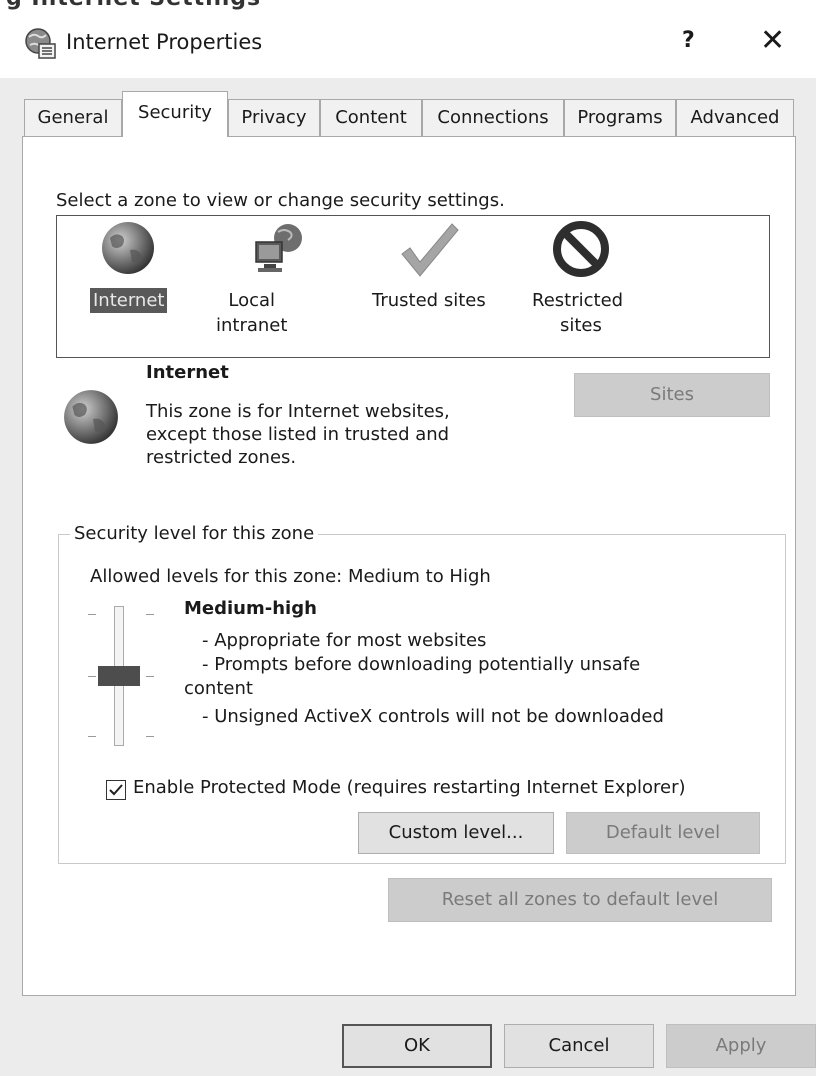 The image size is (816, 1076). I want to click on default-level-button: Default level, so click(663, 833).